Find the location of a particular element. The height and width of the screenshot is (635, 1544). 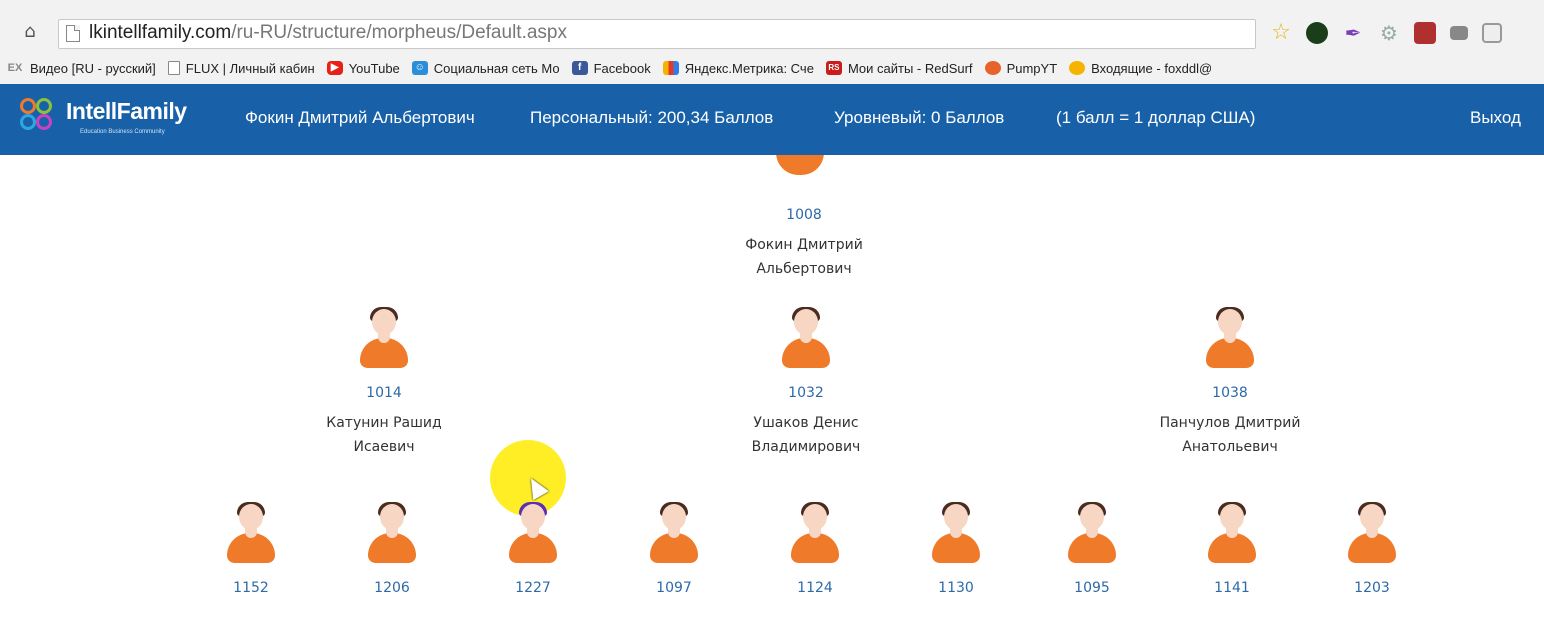

root-node-id: 1008 is located at coordinates (804, 215).